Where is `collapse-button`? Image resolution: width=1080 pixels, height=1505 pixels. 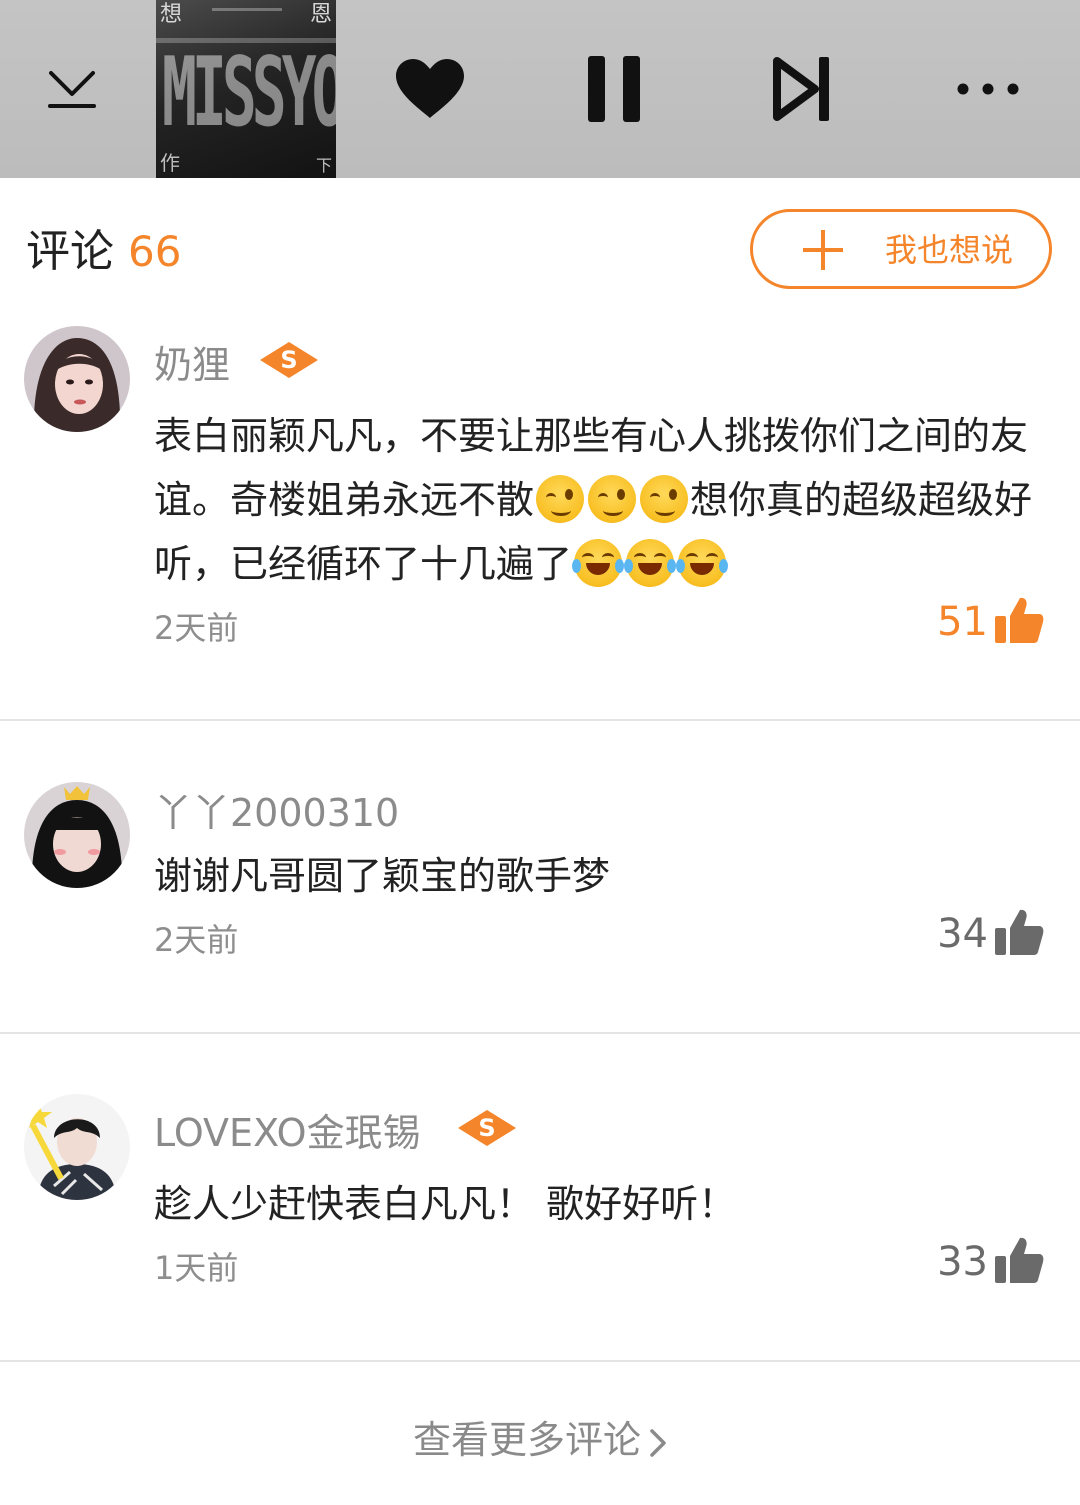 collapse-button is located at coordinates (72, 89).